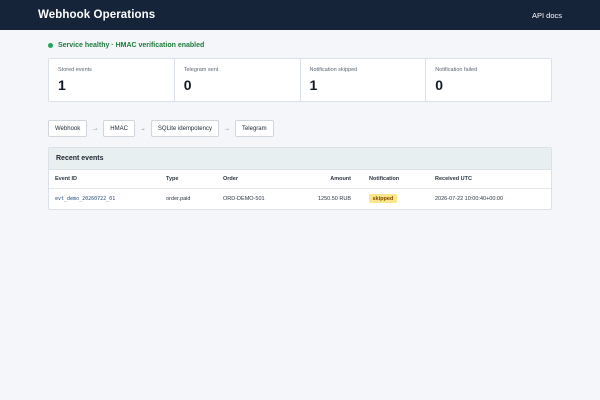 This screenshot has width=600, height=400. Describe the element at coordinates (112, 80) in the screenshot. I see `stat-stored-events: Stored events 1` at that location.